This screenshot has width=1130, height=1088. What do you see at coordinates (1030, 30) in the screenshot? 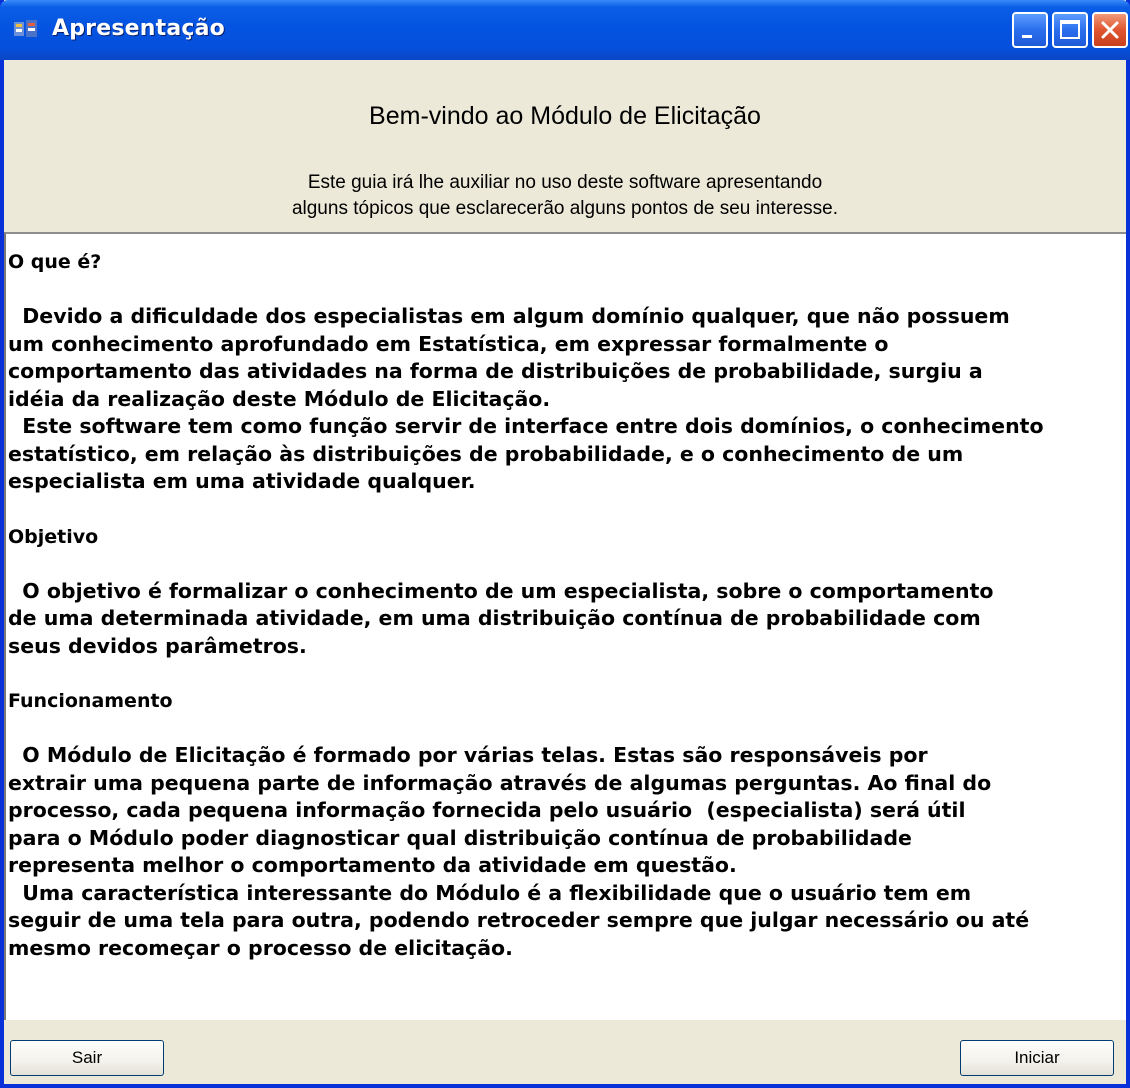
I see `minimize-button` at bounding box center [1030, 30].